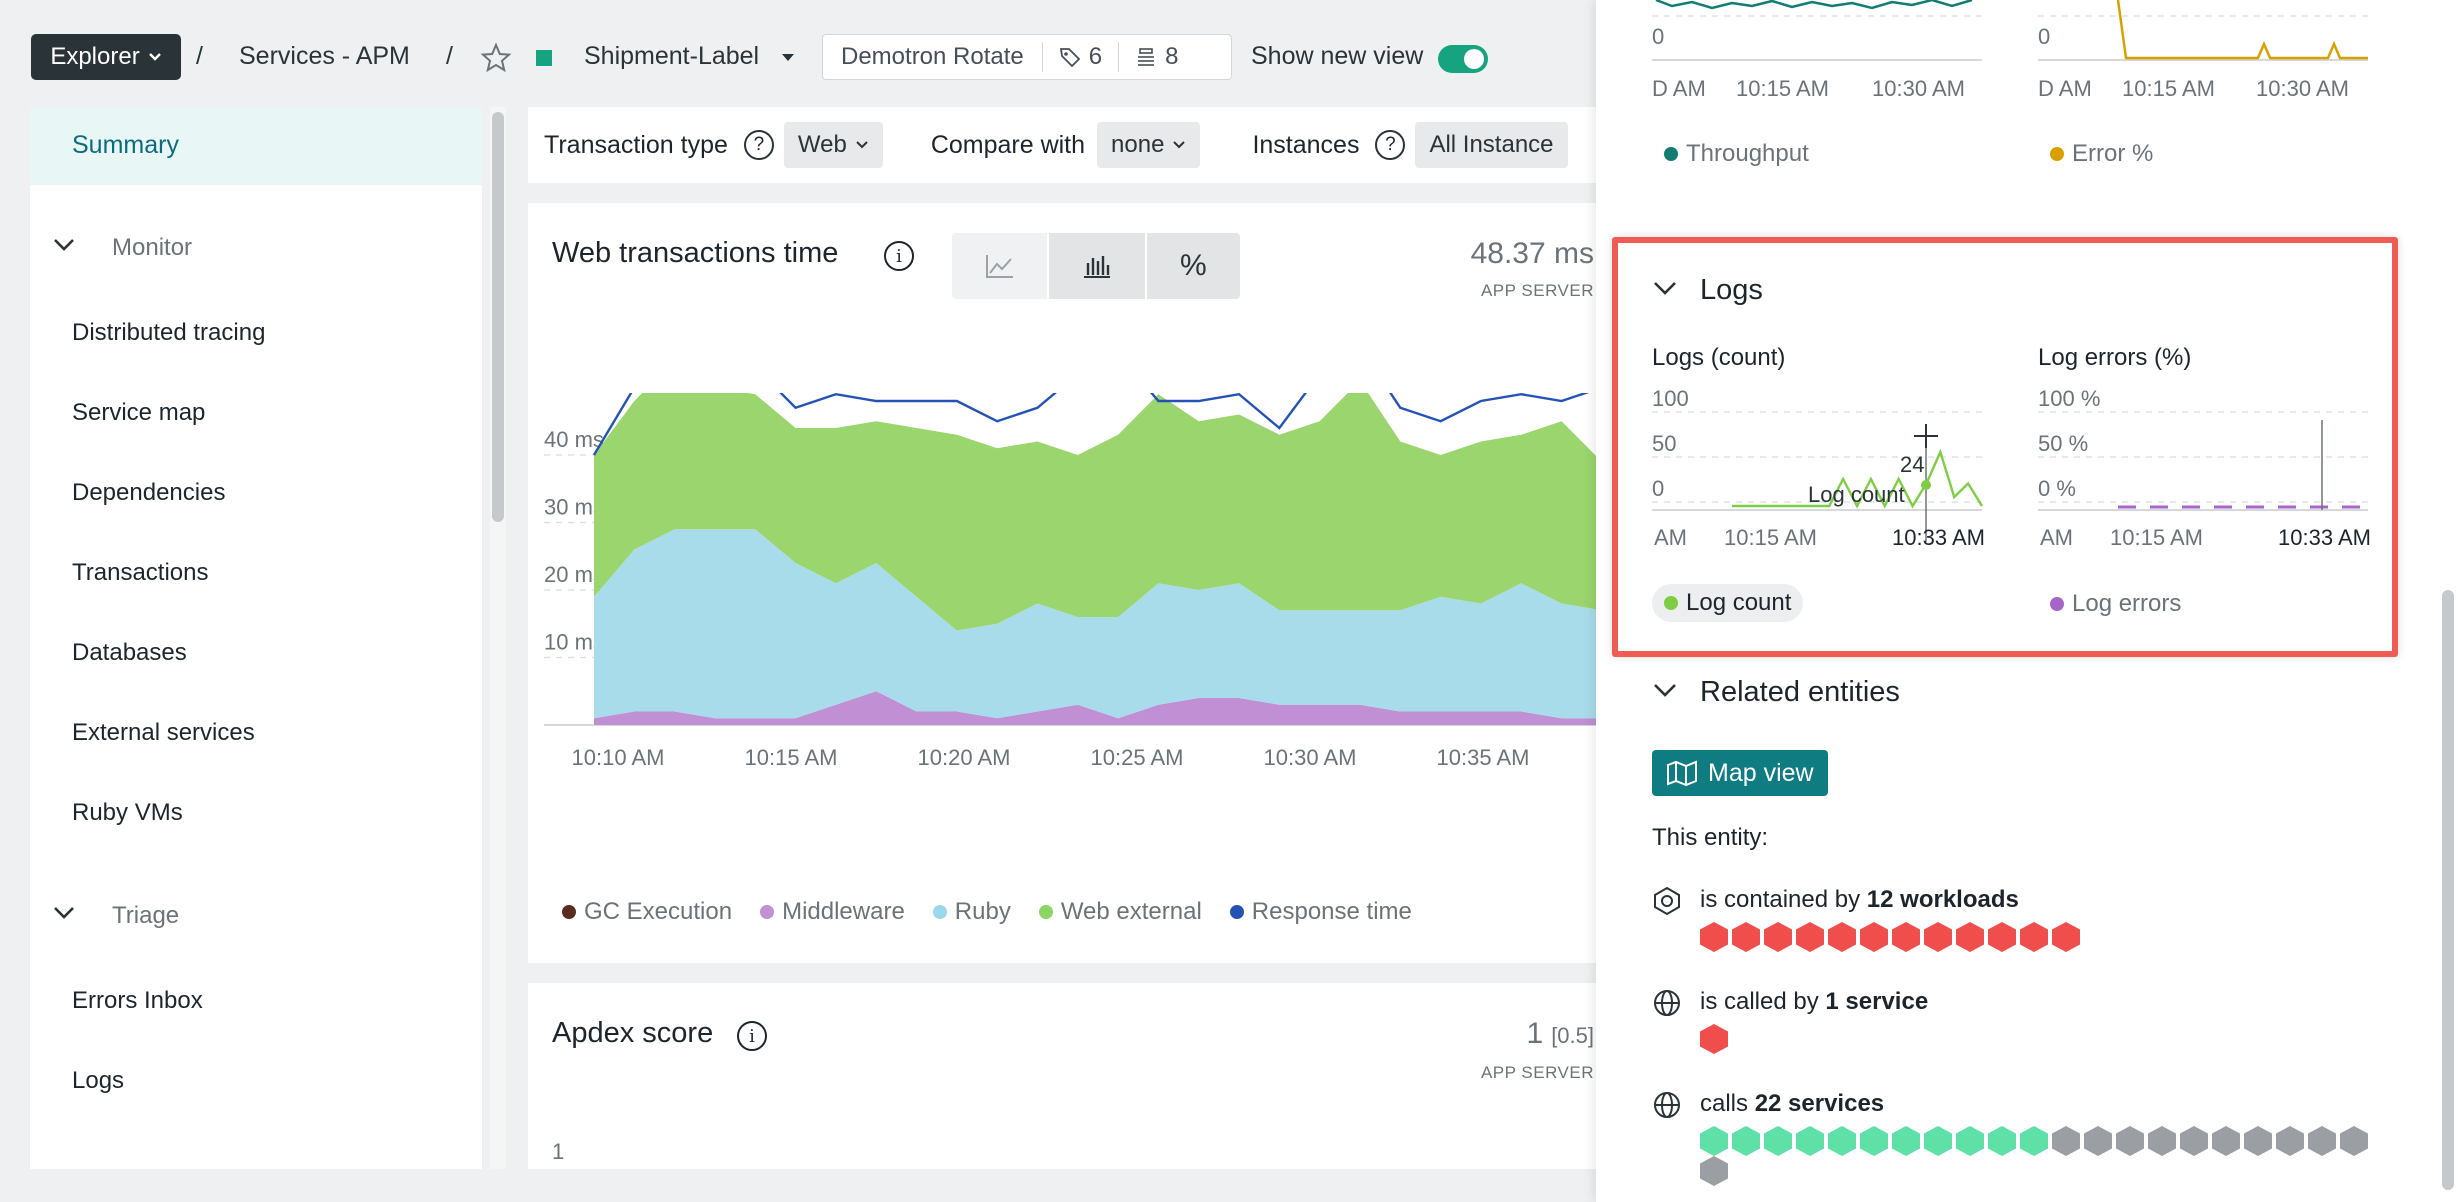 The width and height of the screenshot is (2460, 1202). Describe the element at coordinates (1800, 692) in the screenshot. I see `related-entities-title: Related entities` at that location.